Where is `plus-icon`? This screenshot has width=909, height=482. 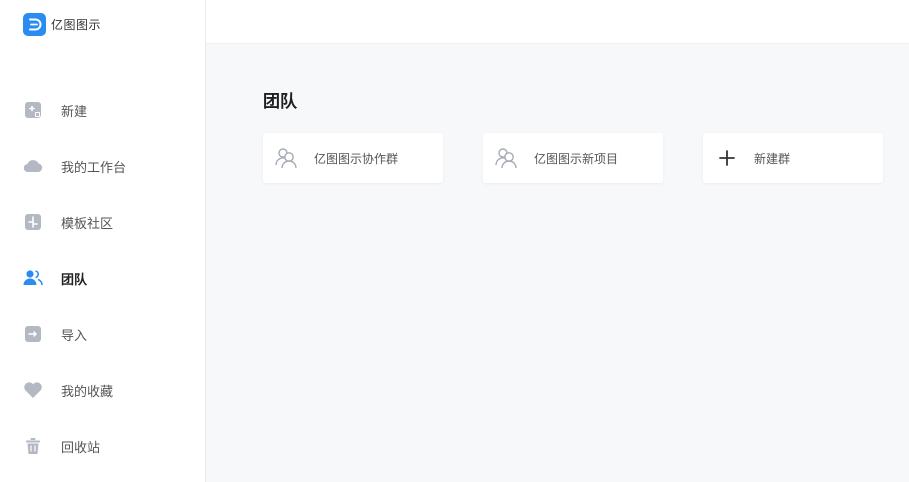 plus-icon is located at coordinates (727, 158).